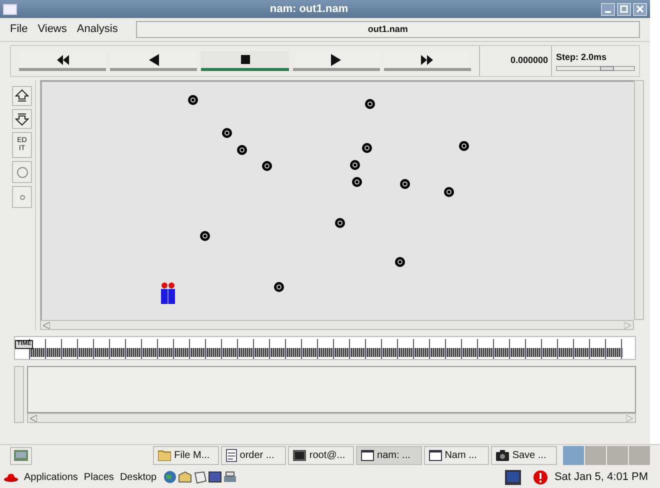 This screenshot has height=488, width=660. I want to click on file-name-field: out1.nam, so click(388, 29).